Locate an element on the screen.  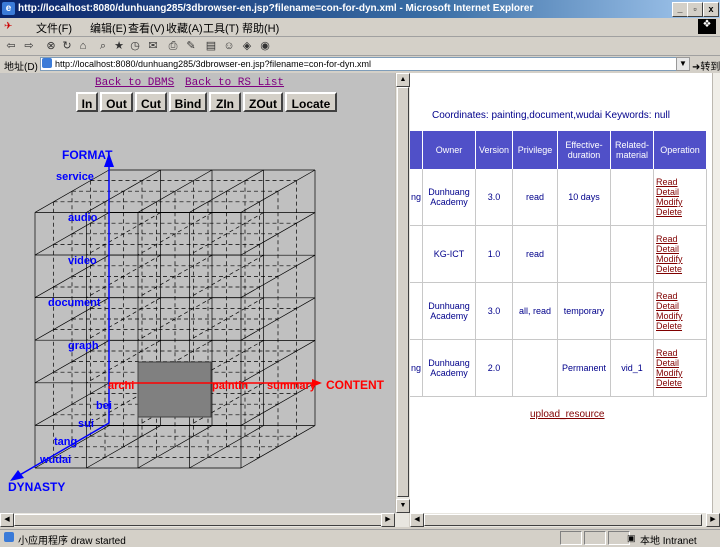
upload-resource-link: upload_resource is located at coordinates (567, 414).